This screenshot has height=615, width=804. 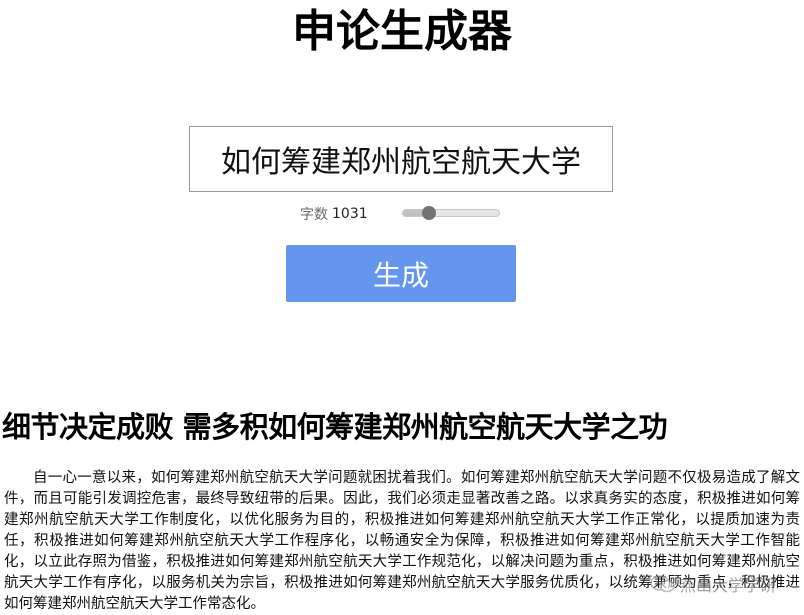 What do you see at coordinates (728, 585) in the screenshot?
I see `watermark-text: 燕山大学学研` at bounding box center [728, 585].